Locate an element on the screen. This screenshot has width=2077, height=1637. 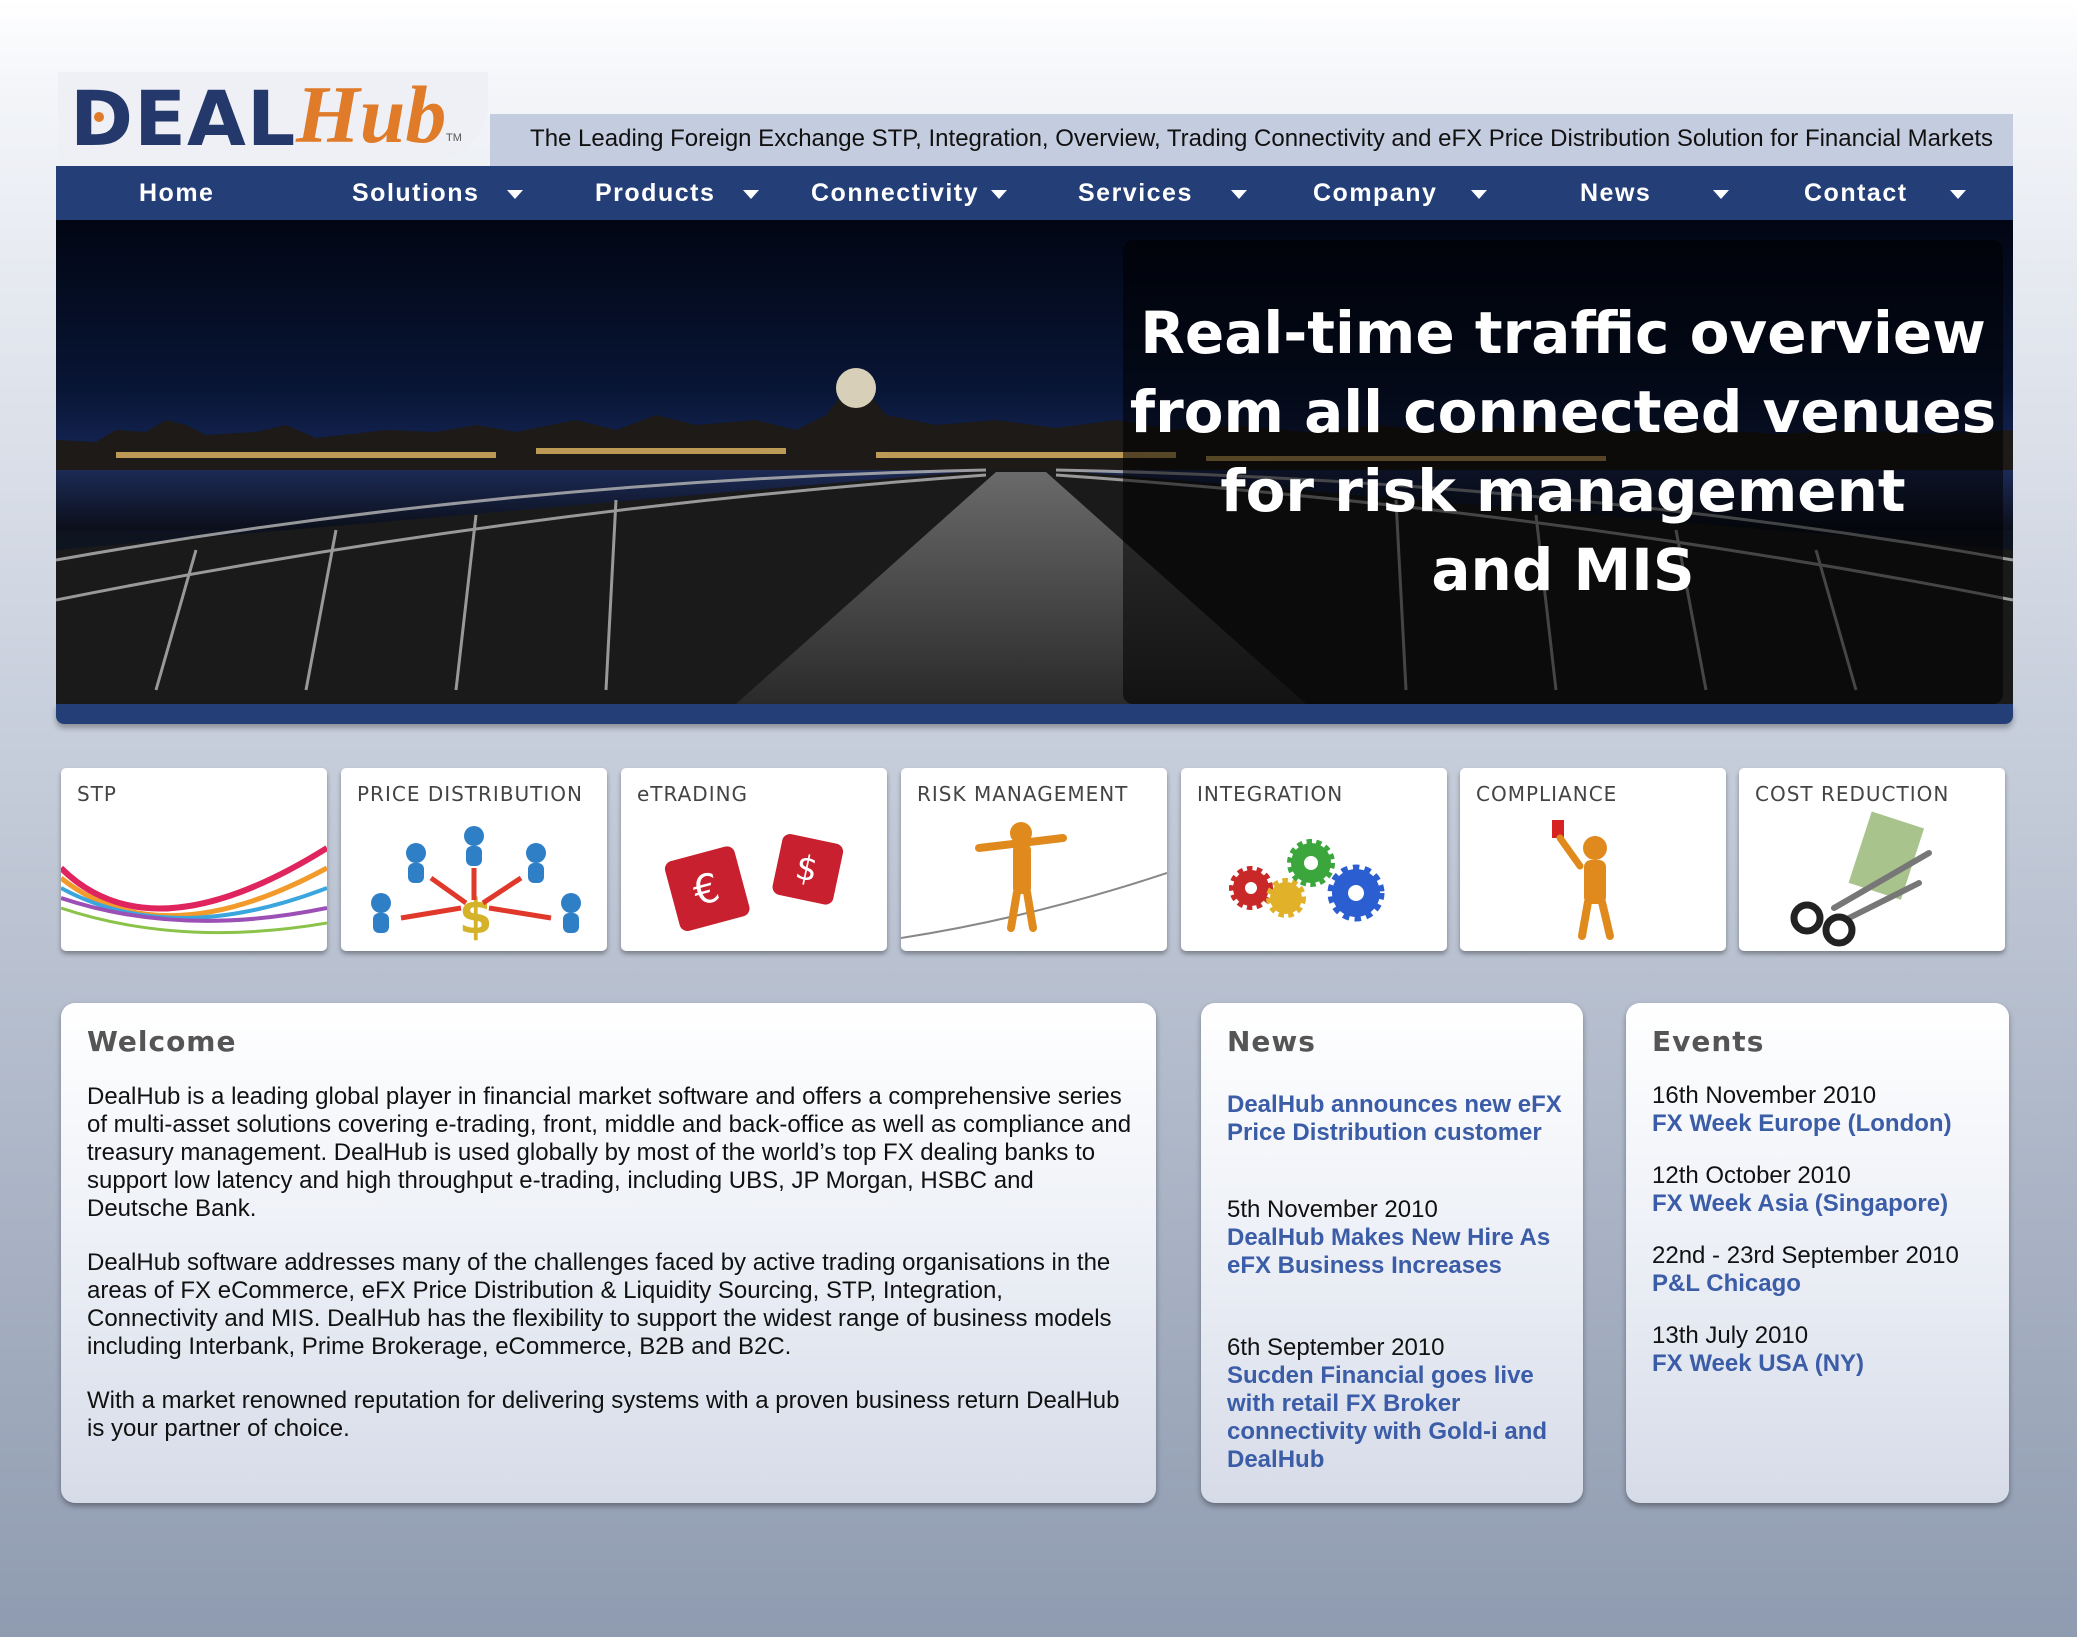
tile-compliance: COMPLIANCE is located at coordinates (1593, 859).